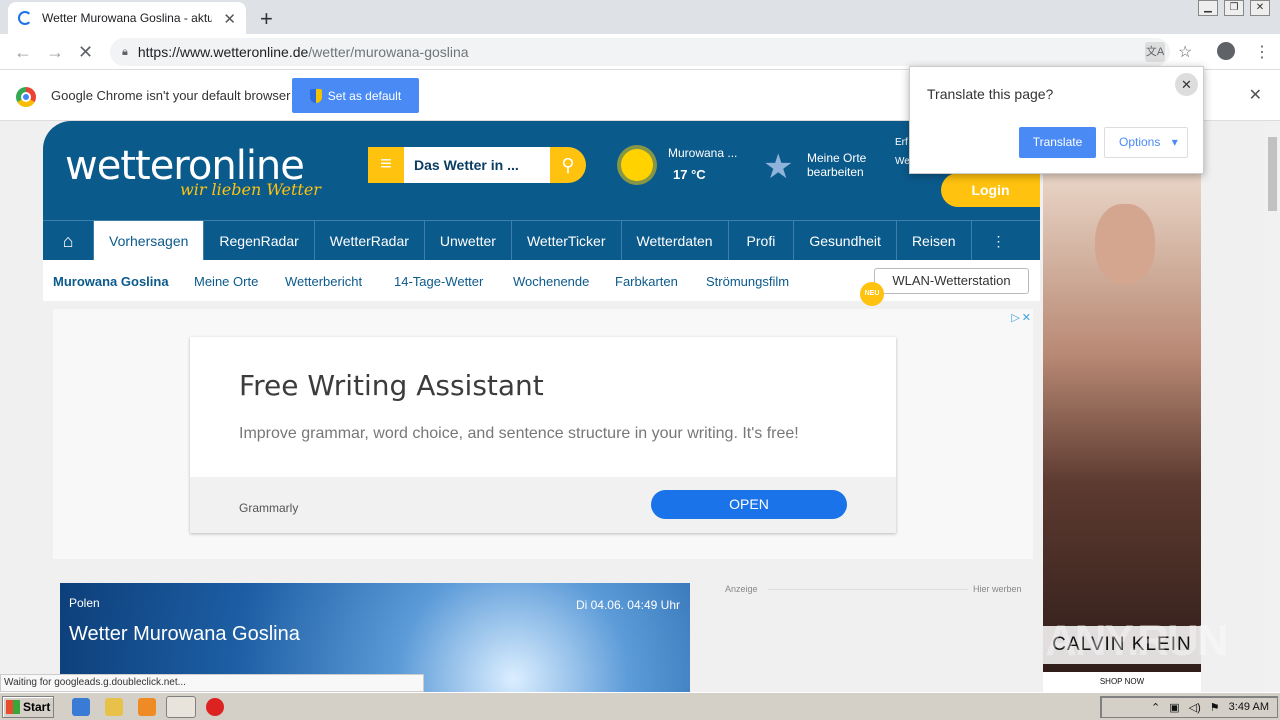  What do you see at coordinates (171, 95) in the screenshot?
I see `infobar-message: Google Chrome isn't your default browser` at bounding box center [171, 95].